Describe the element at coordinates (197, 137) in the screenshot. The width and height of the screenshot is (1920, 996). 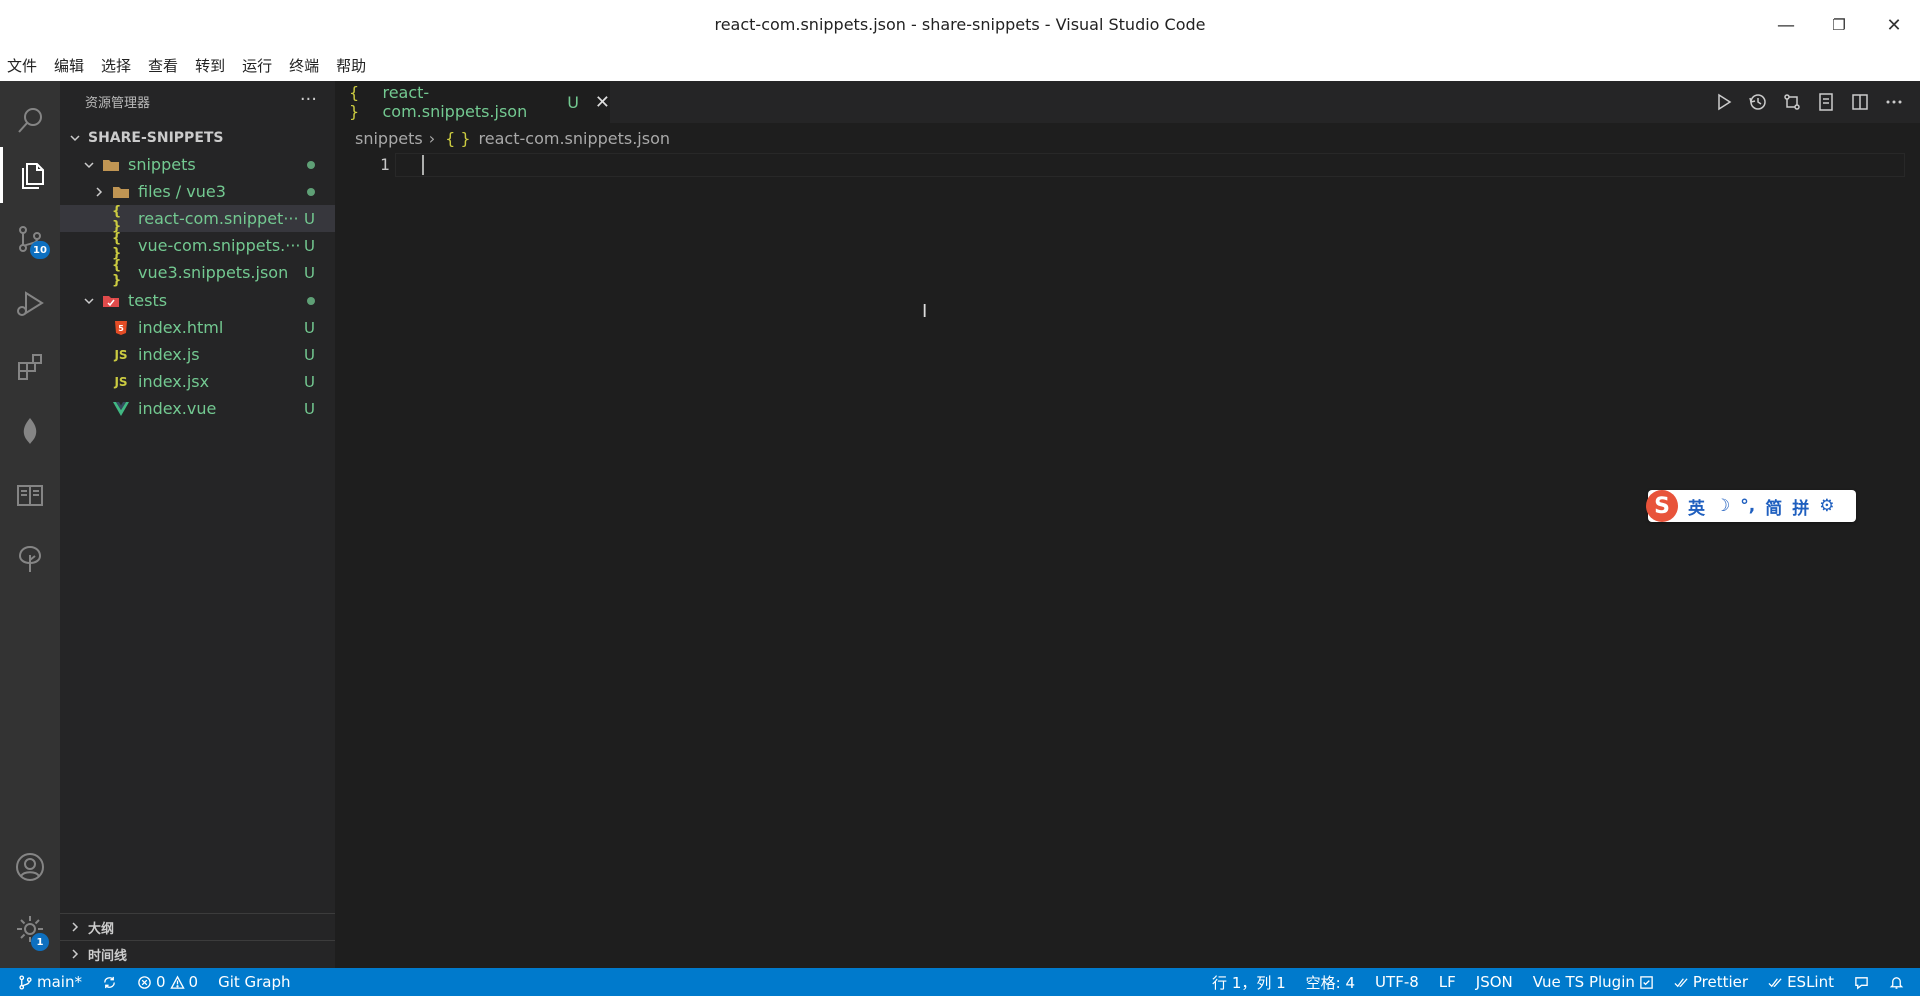
I see `workspace-root: SHARE-SNIPPETS` at that location.